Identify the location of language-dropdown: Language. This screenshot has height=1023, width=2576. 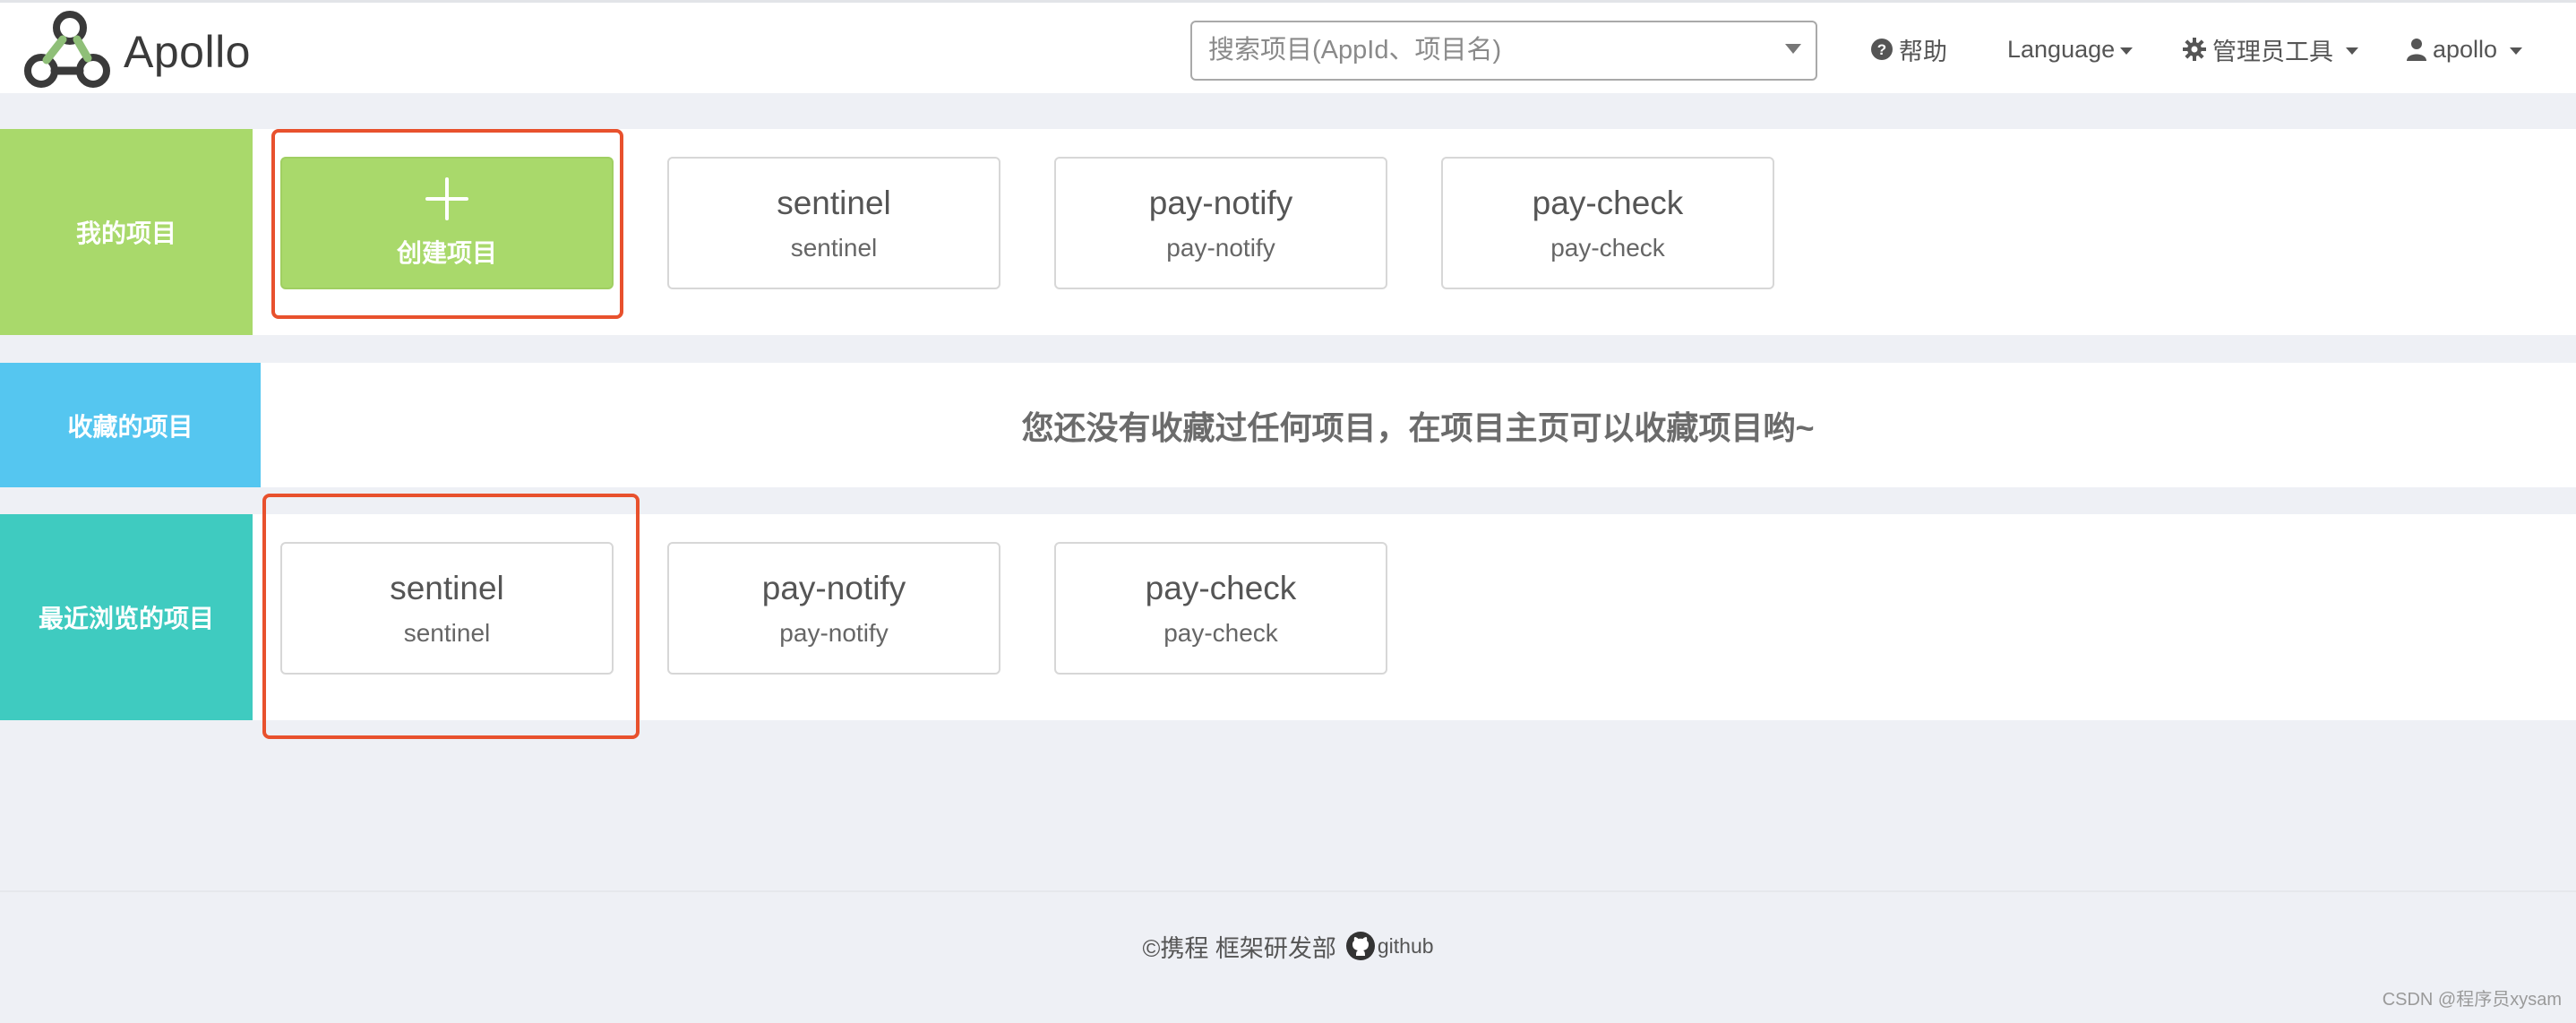
(2070, 49).